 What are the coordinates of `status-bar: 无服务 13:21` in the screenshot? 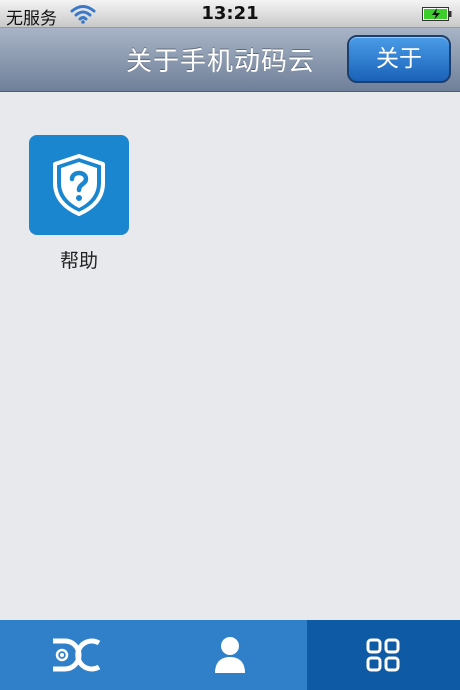 It's located at (230, 14).